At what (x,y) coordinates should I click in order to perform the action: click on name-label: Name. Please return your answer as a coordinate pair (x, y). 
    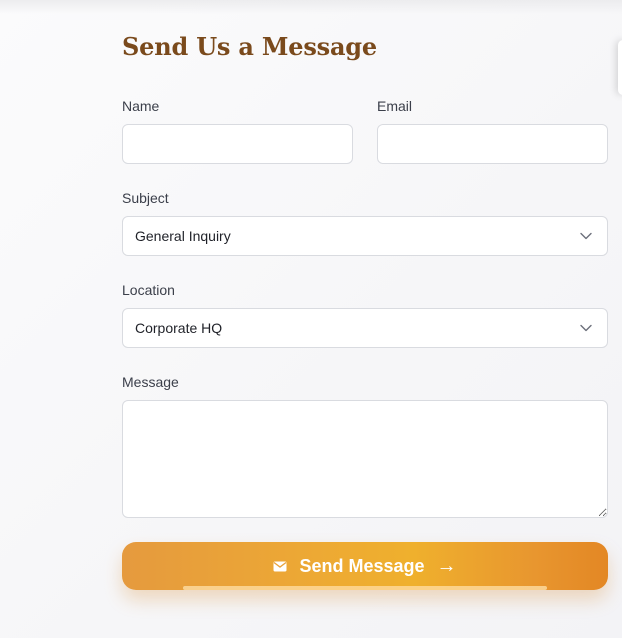
    Looking at the image, I should click on (141, 106).